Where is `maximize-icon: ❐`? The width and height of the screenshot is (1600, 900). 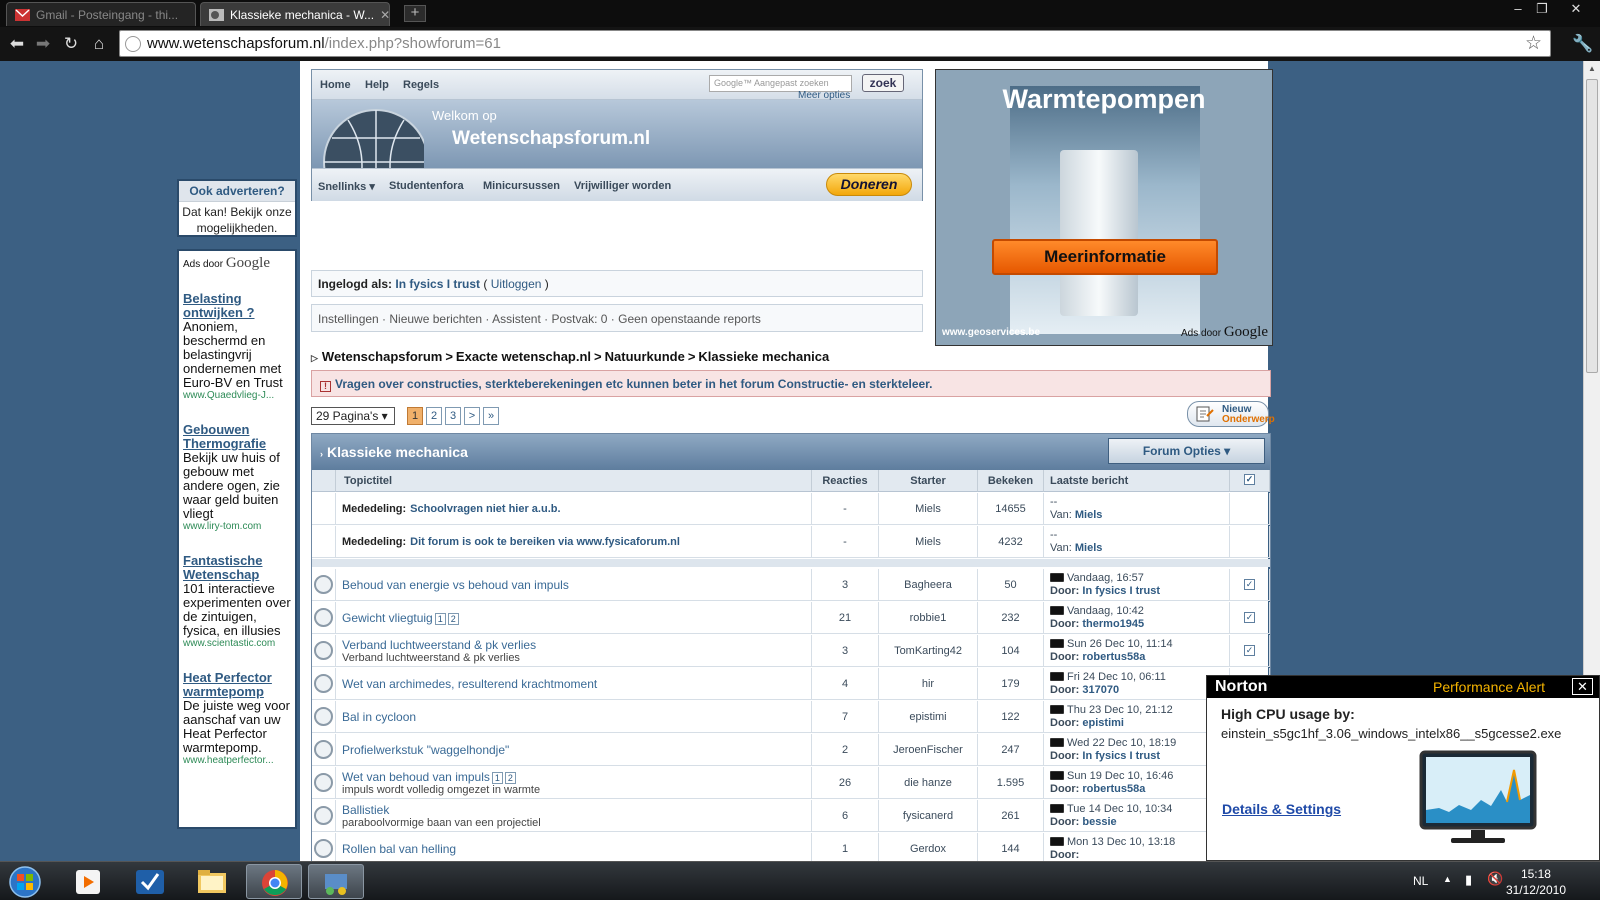 maximize-icon: ❐ is located at coordinates (1542, 10).